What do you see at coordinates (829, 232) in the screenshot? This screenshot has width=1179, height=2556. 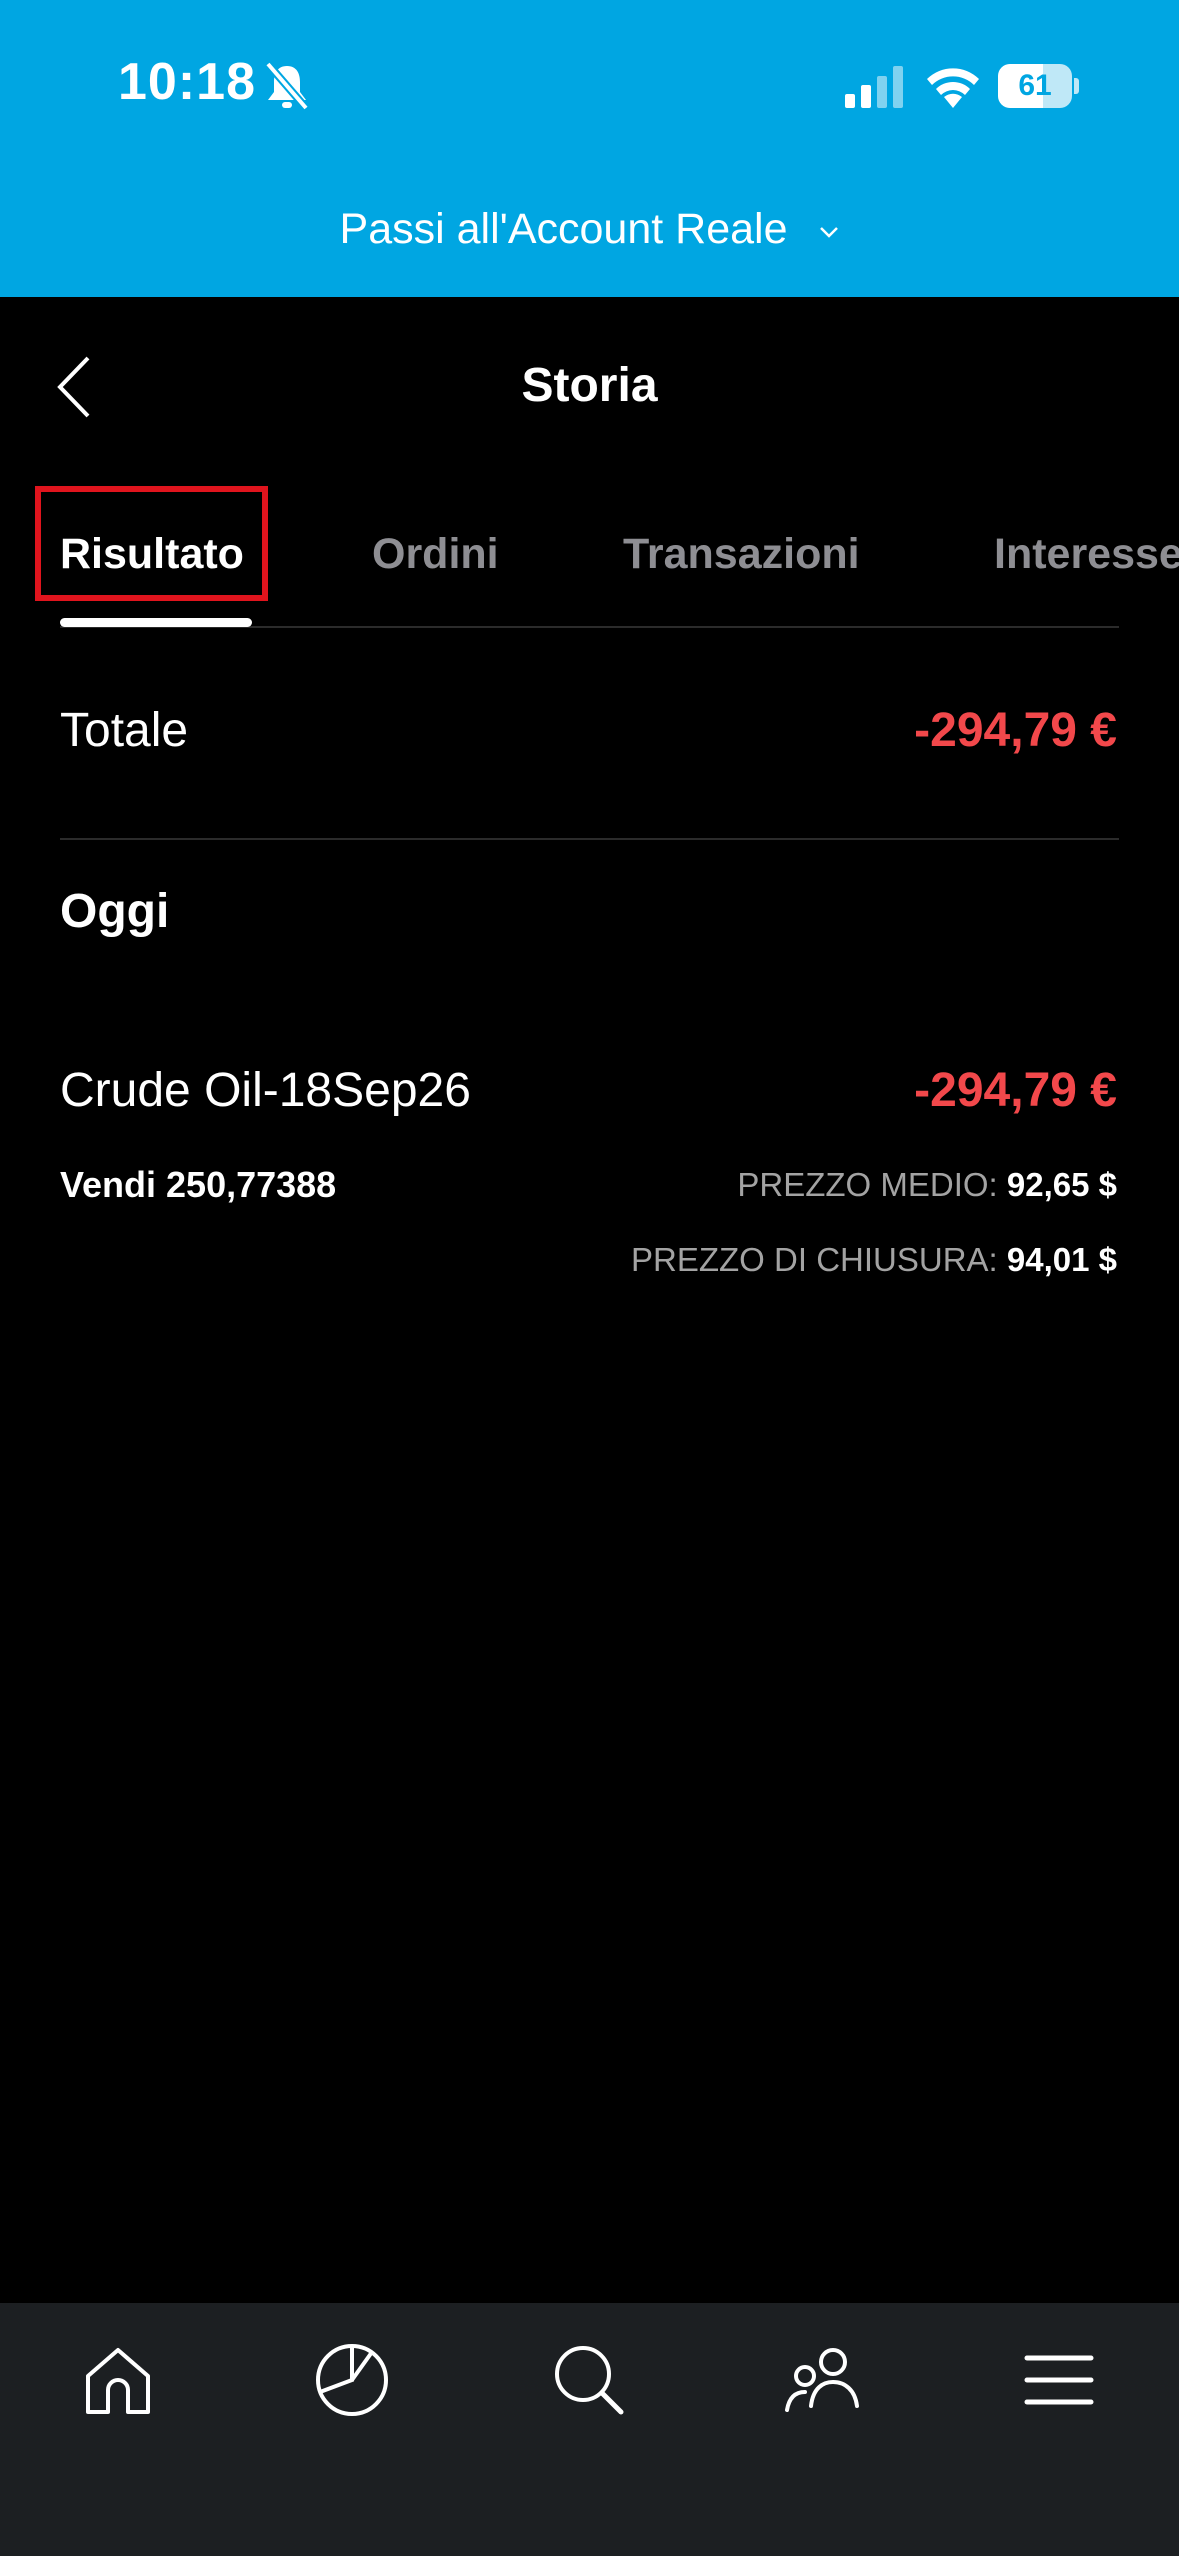 I see `chevron-down-icon` at bounding box center [829, 232].